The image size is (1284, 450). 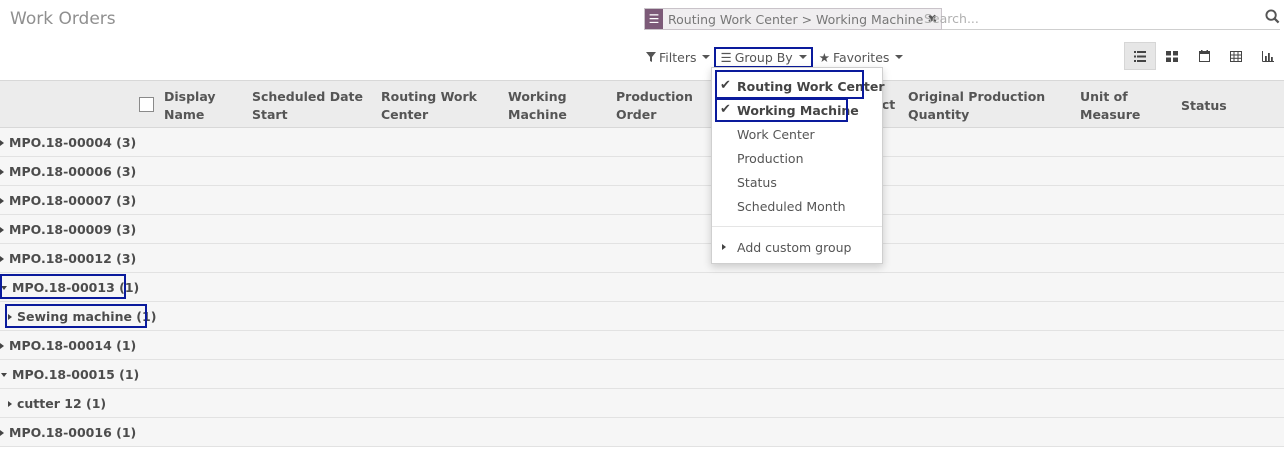 I want to click on filters-label: Filters, so click(x=678, y=57).